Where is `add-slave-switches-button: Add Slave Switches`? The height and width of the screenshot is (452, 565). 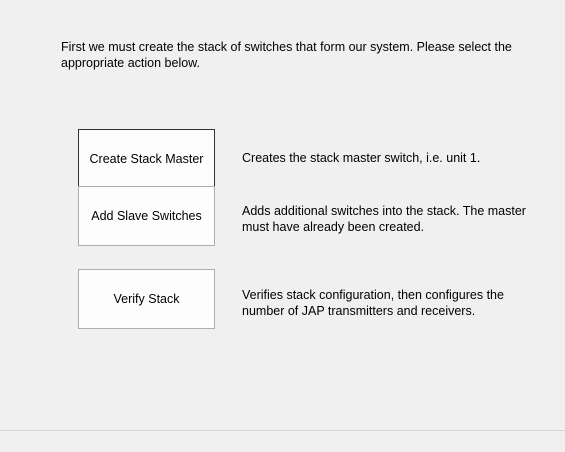
add-slave-switches-button: Add Slave Switches is located at coordinates (146, 216).